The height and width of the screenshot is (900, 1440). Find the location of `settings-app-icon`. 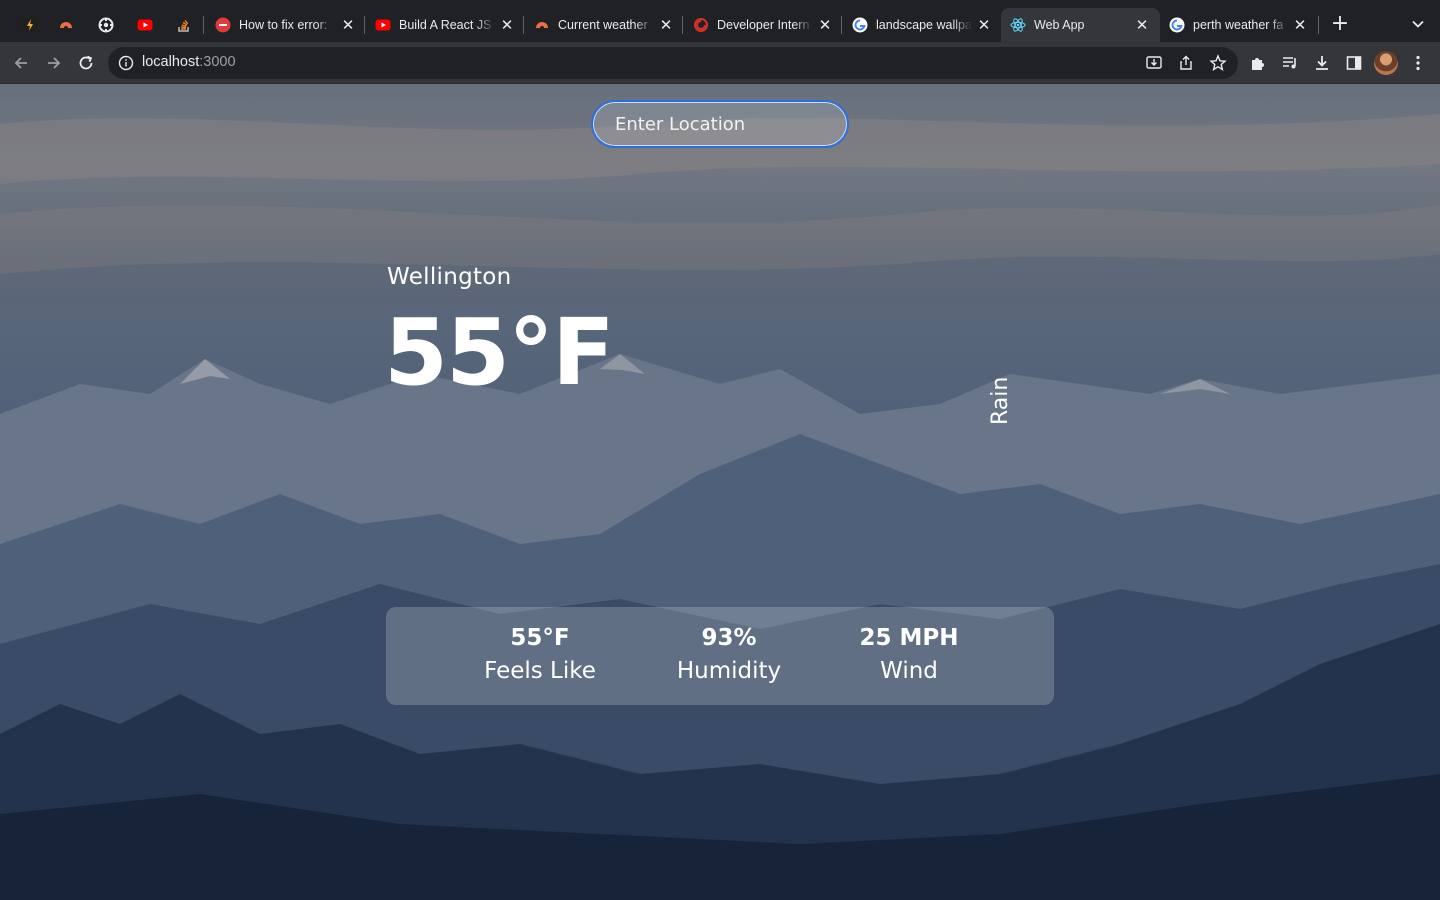

settings-app-icon is located at coordinates (106, 25).